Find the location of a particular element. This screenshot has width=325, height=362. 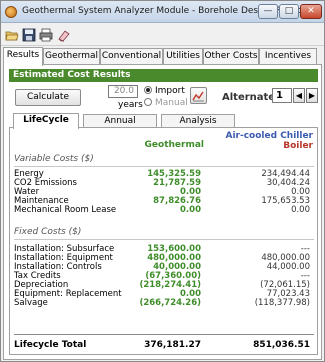

total-divider is located at coordinates (164, 334).